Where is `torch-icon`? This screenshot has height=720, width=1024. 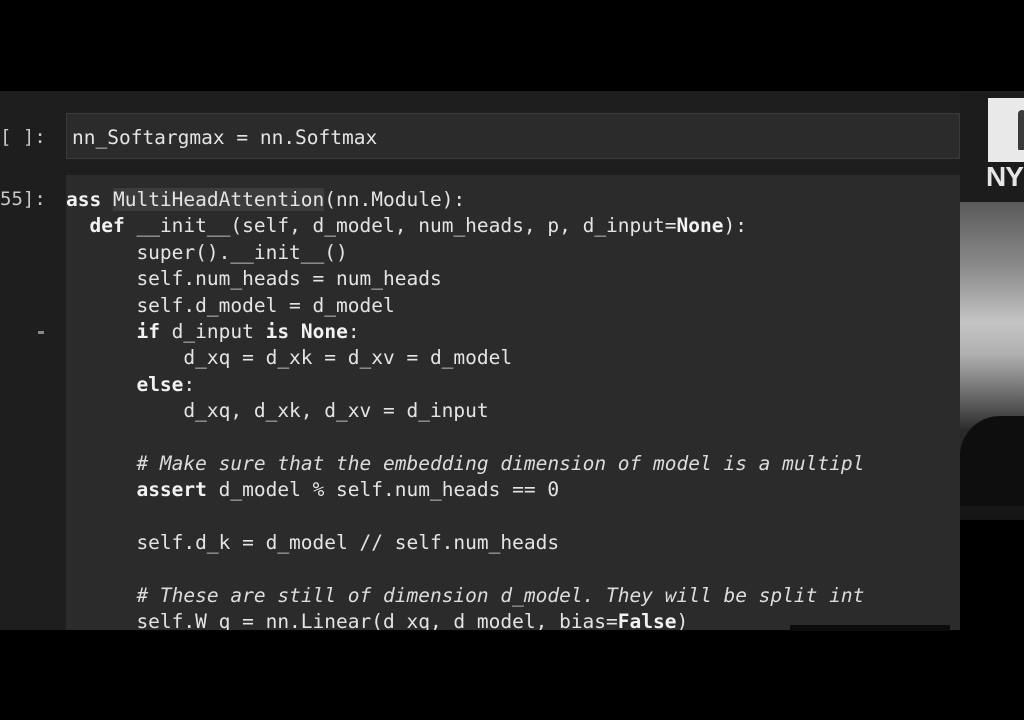 torch-icon is located at coordinates (1021, 130).